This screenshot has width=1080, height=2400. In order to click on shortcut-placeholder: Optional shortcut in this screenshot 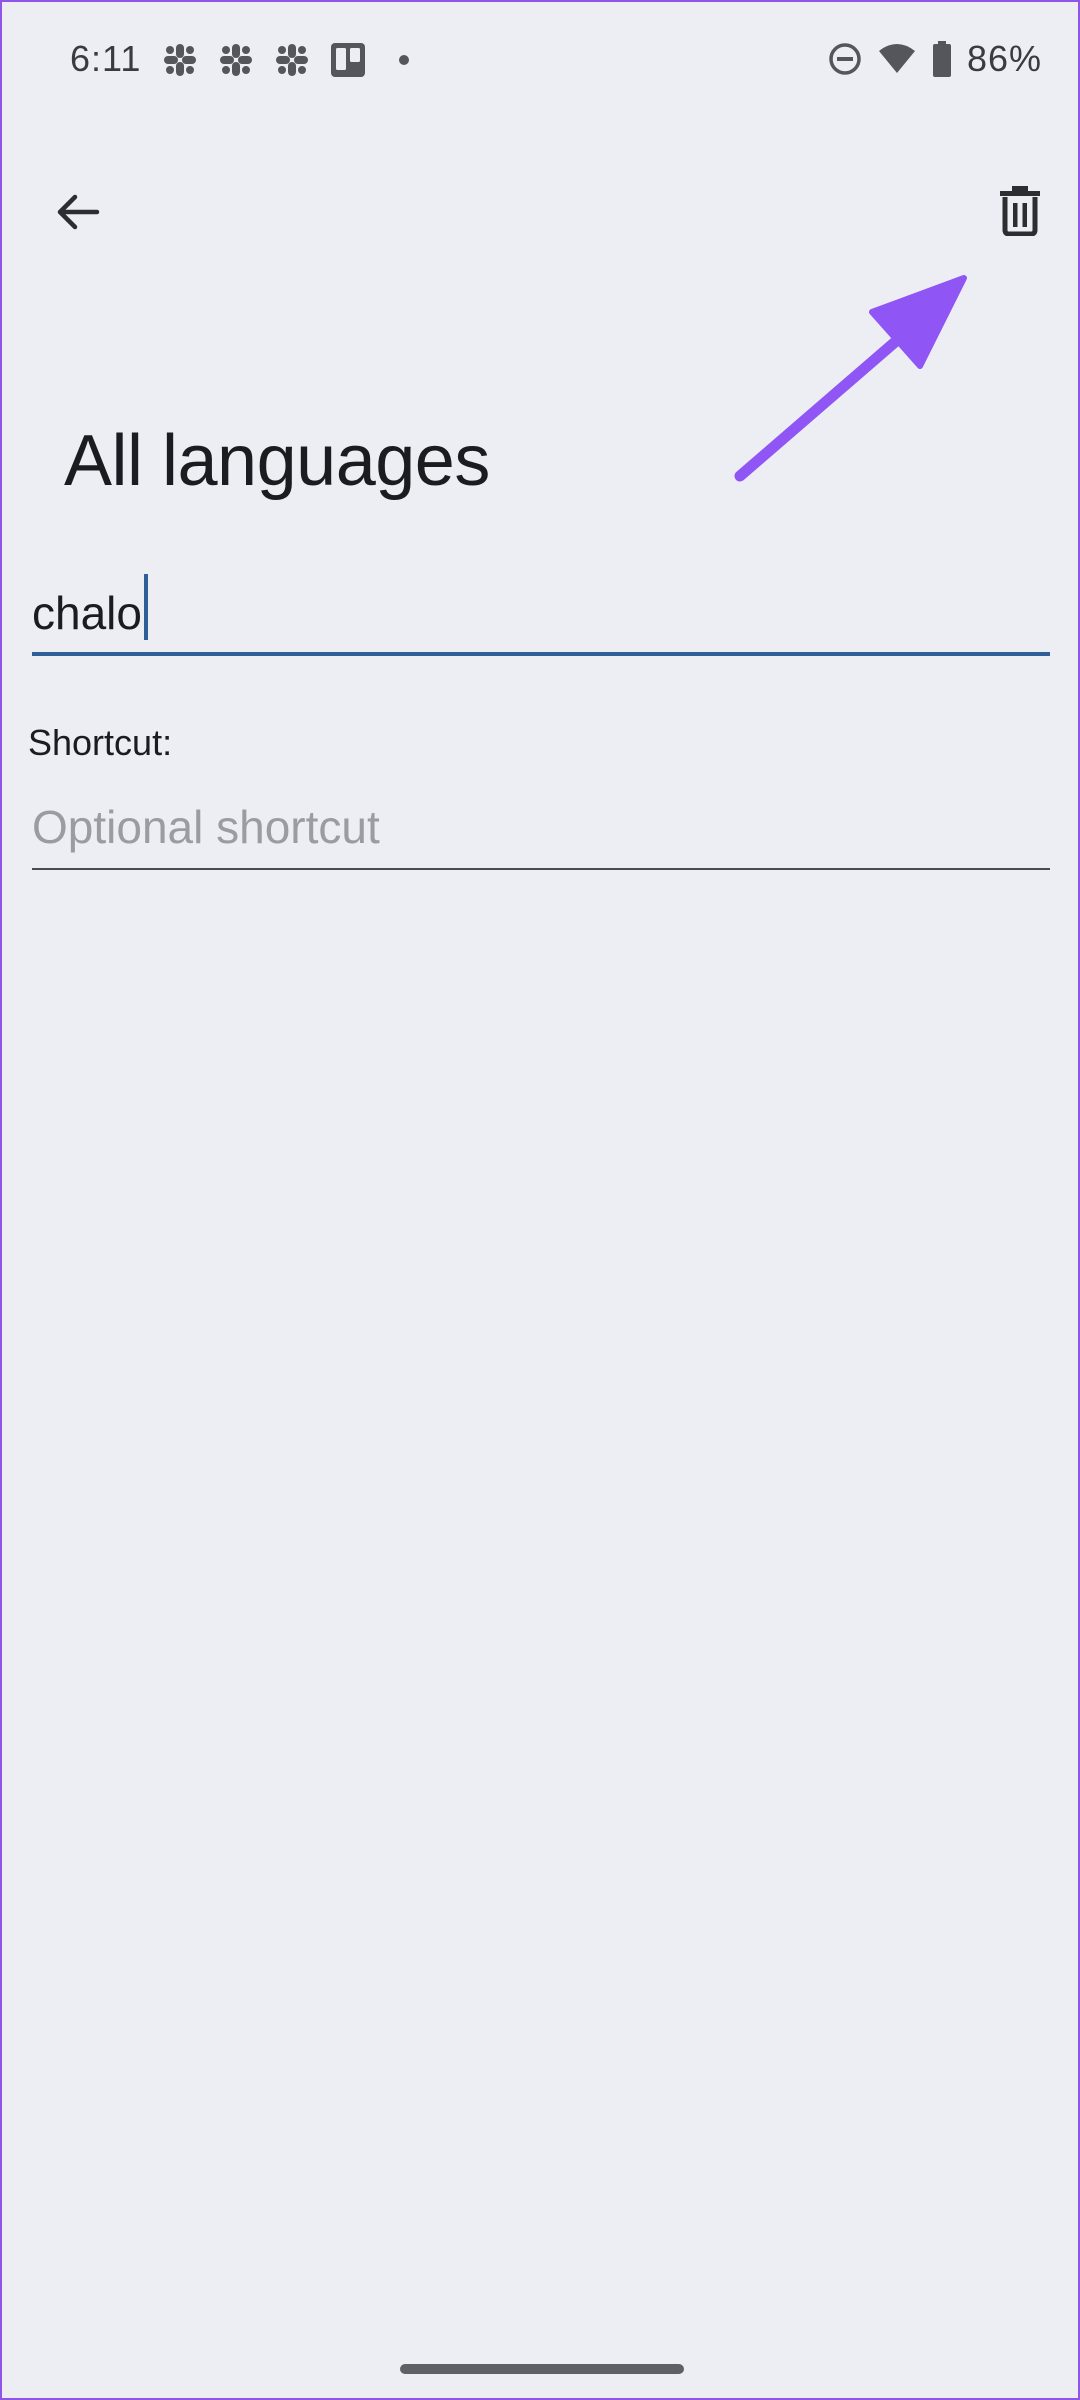, I will do `click(206, 827)`.